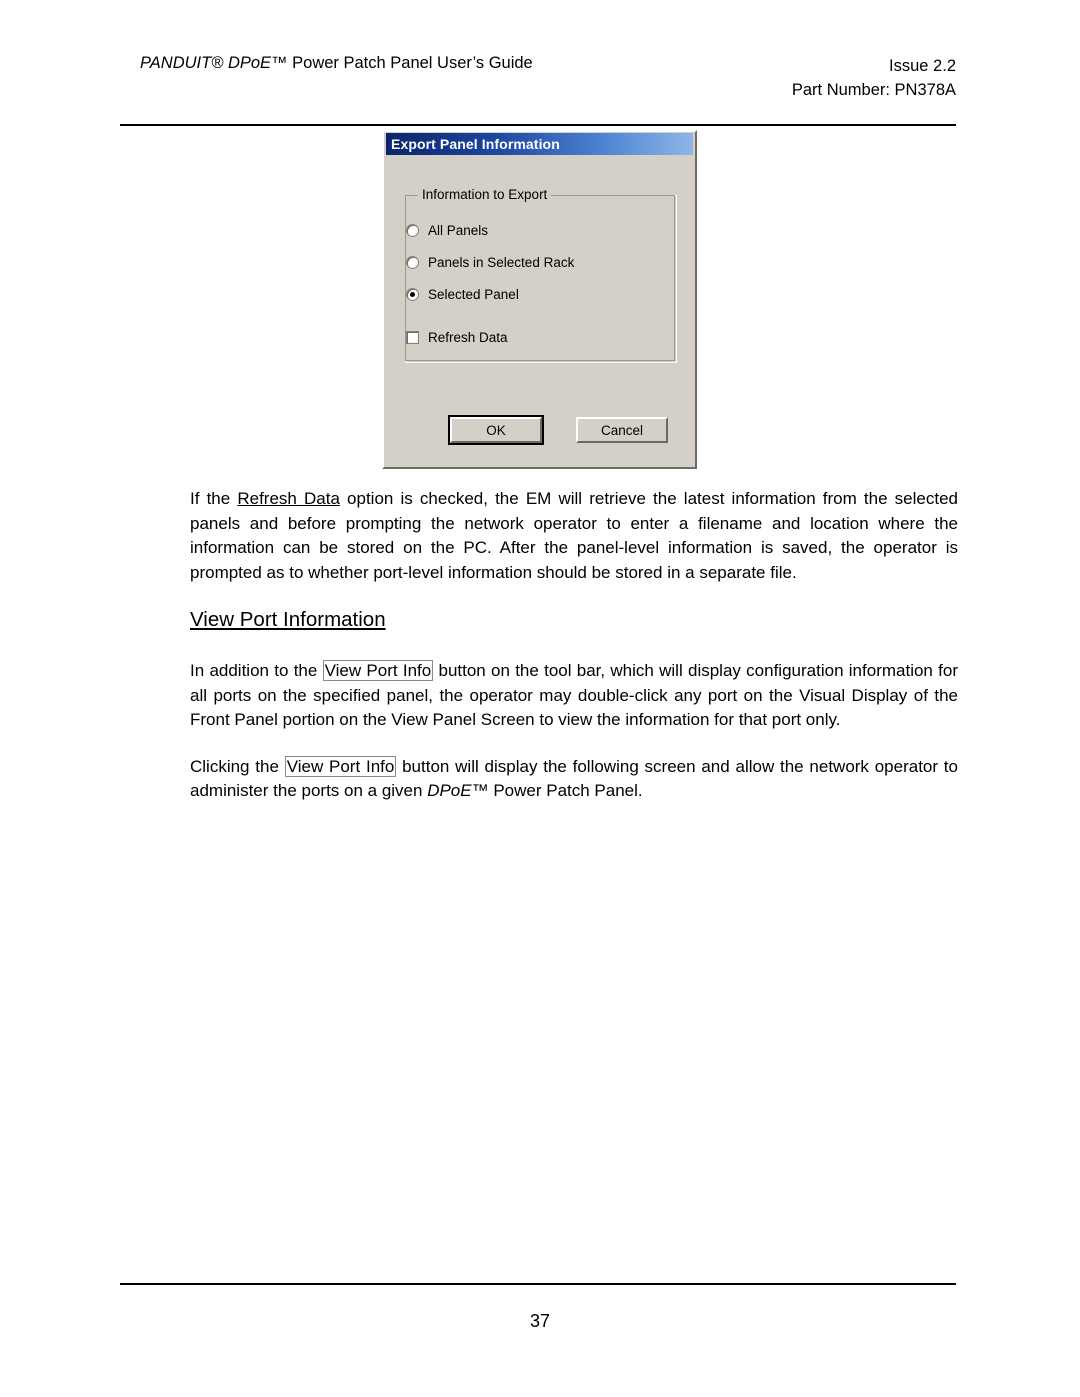 The height and width of the screenshot is (1397, 1080). What do you see at coordinates (873, 90) in the screenshot?
I see `header-part-number: Part Number: PN378A` at bounding box center [873, 90].